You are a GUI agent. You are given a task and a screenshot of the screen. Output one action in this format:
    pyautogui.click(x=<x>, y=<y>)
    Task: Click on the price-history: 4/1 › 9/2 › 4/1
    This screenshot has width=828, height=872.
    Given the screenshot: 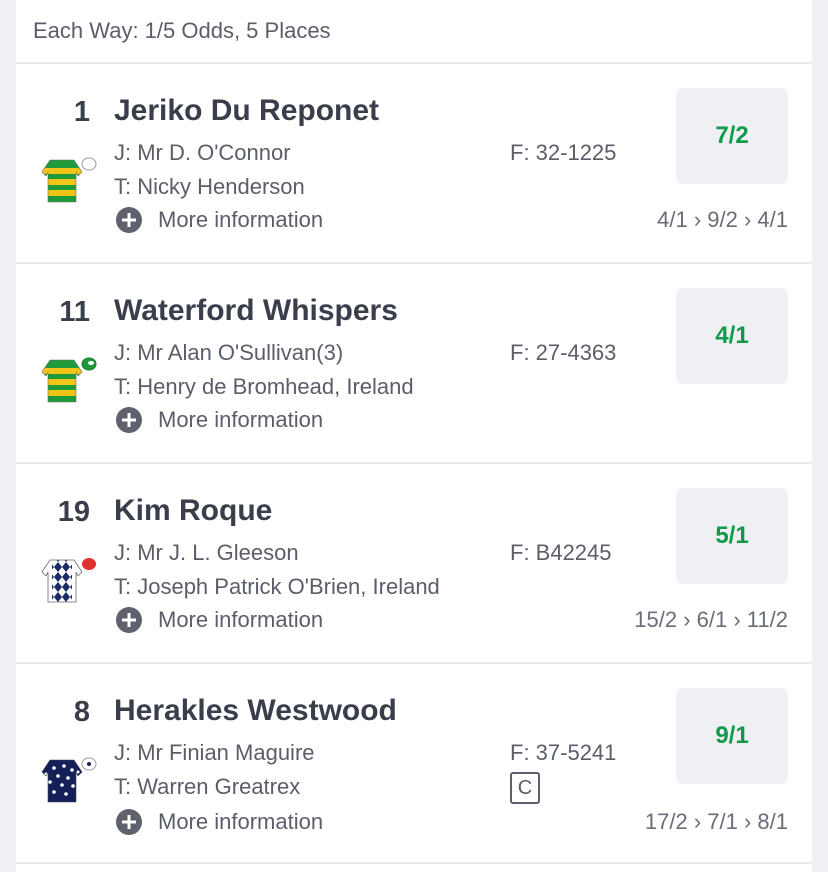 What is the action you would take?
    pyautogui.click(x=722, y=219)
    